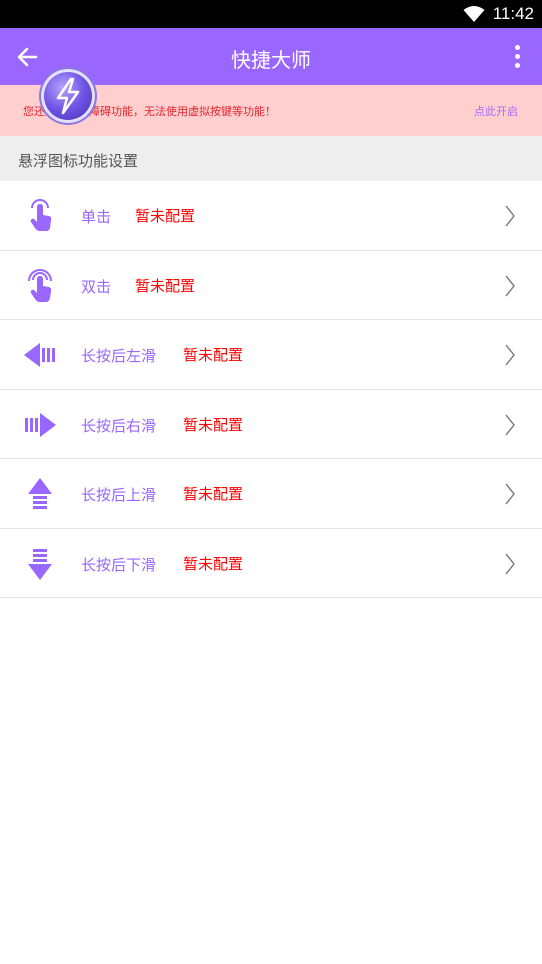  Describe the element at coordinates (96, 286) in the screenshot. I see `gesture-label: 双击` at that location.